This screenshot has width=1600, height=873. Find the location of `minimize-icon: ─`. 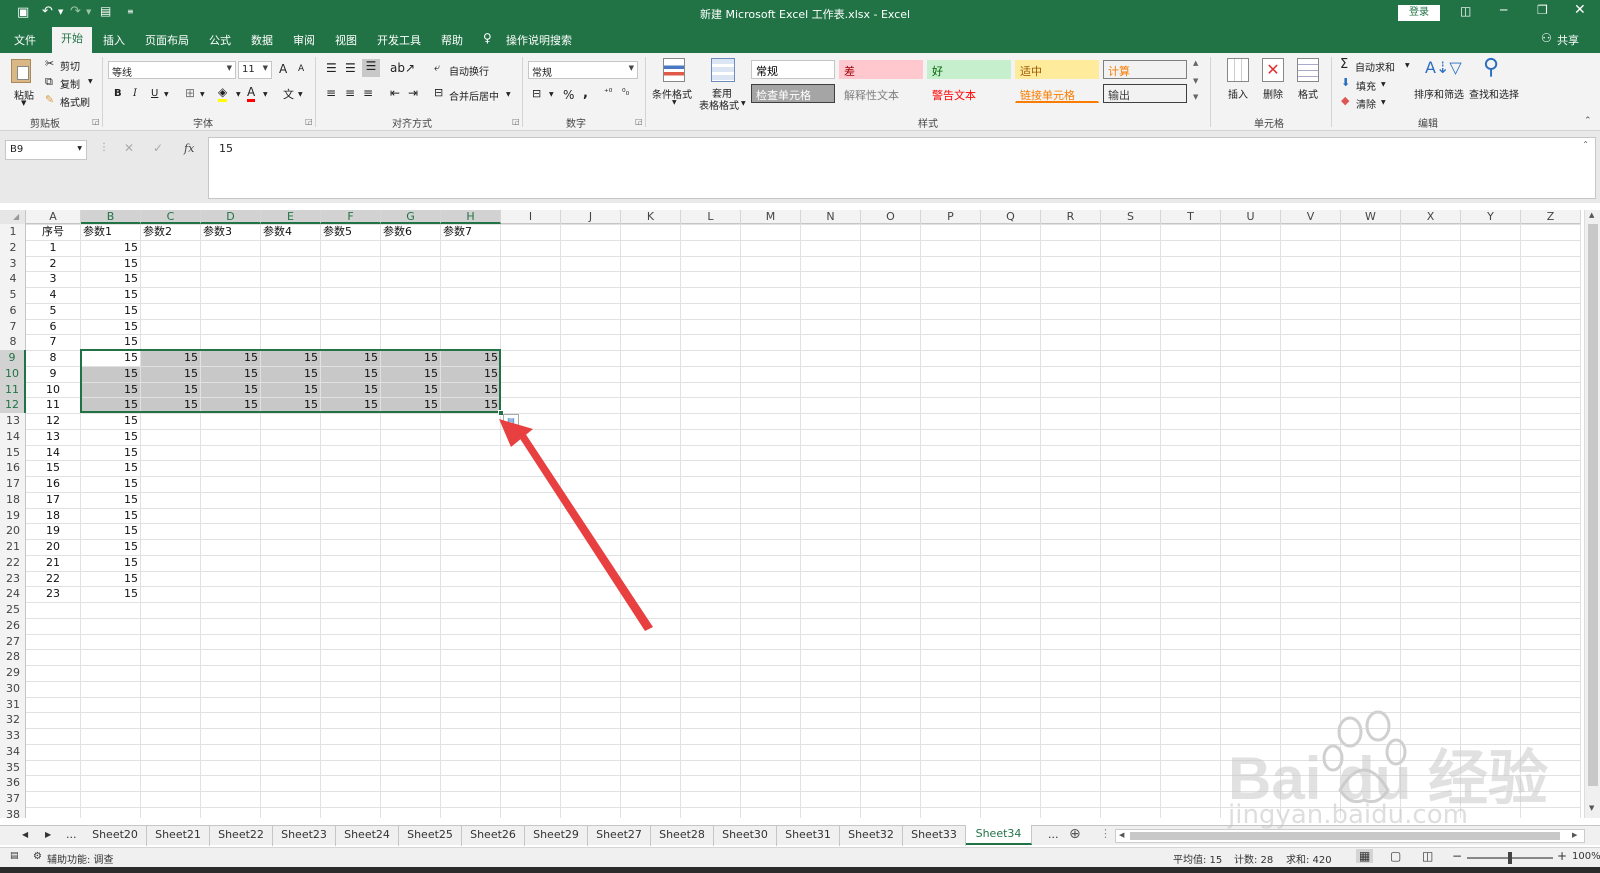

minimize-icon: ─ is located at coordinates (1503, 10).